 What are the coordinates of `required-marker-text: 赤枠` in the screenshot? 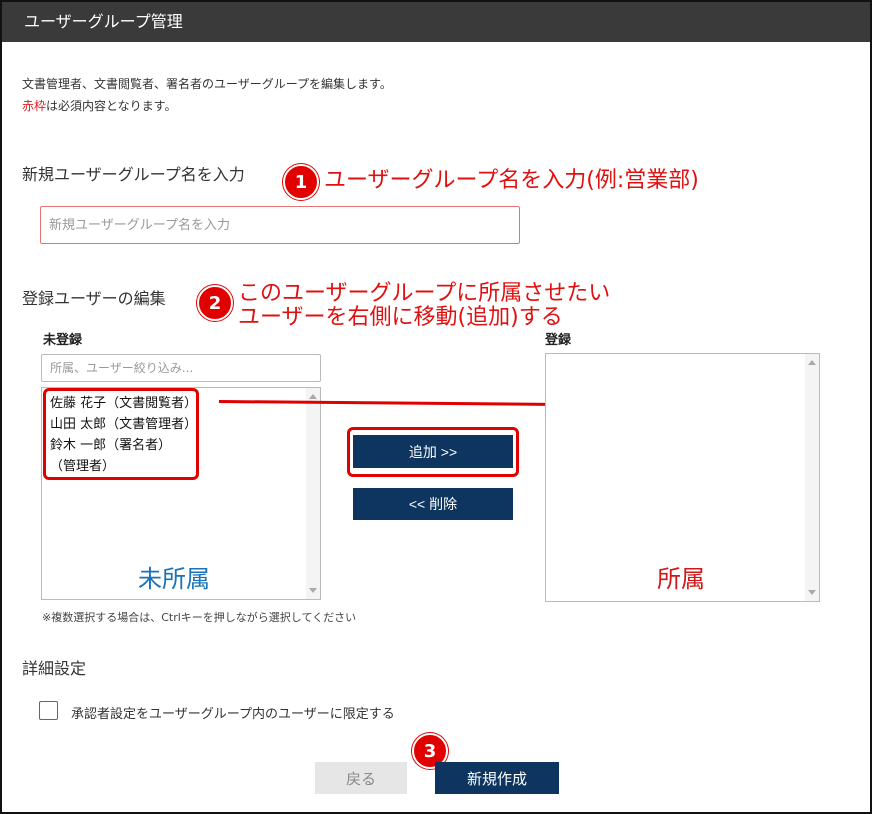 It's located at (34, 106).